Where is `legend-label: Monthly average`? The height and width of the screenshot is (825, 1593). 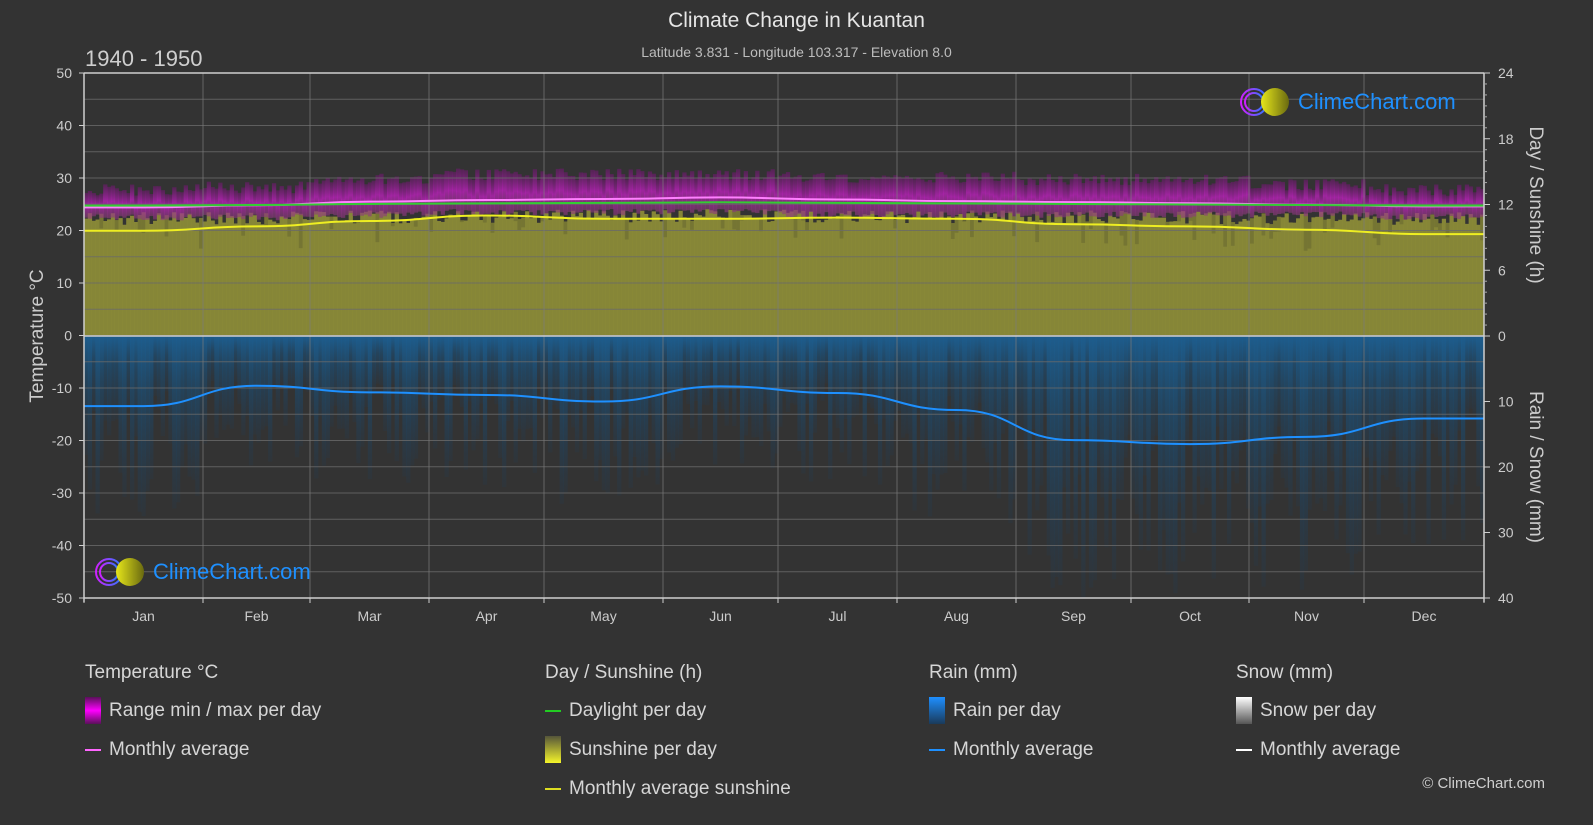
legend-label: Monthly average is located at coordinates (179, 749).